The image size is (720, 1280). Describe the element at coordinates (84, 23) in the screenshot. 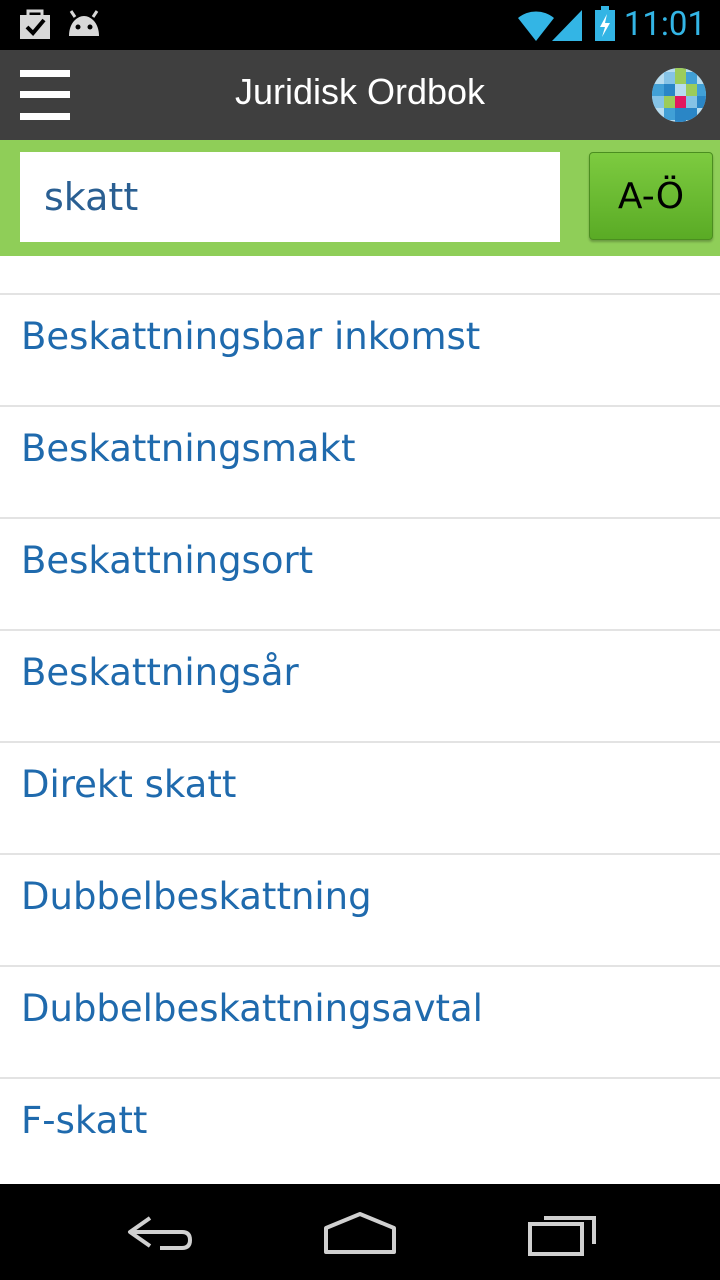

I see `android-icon` at that location.